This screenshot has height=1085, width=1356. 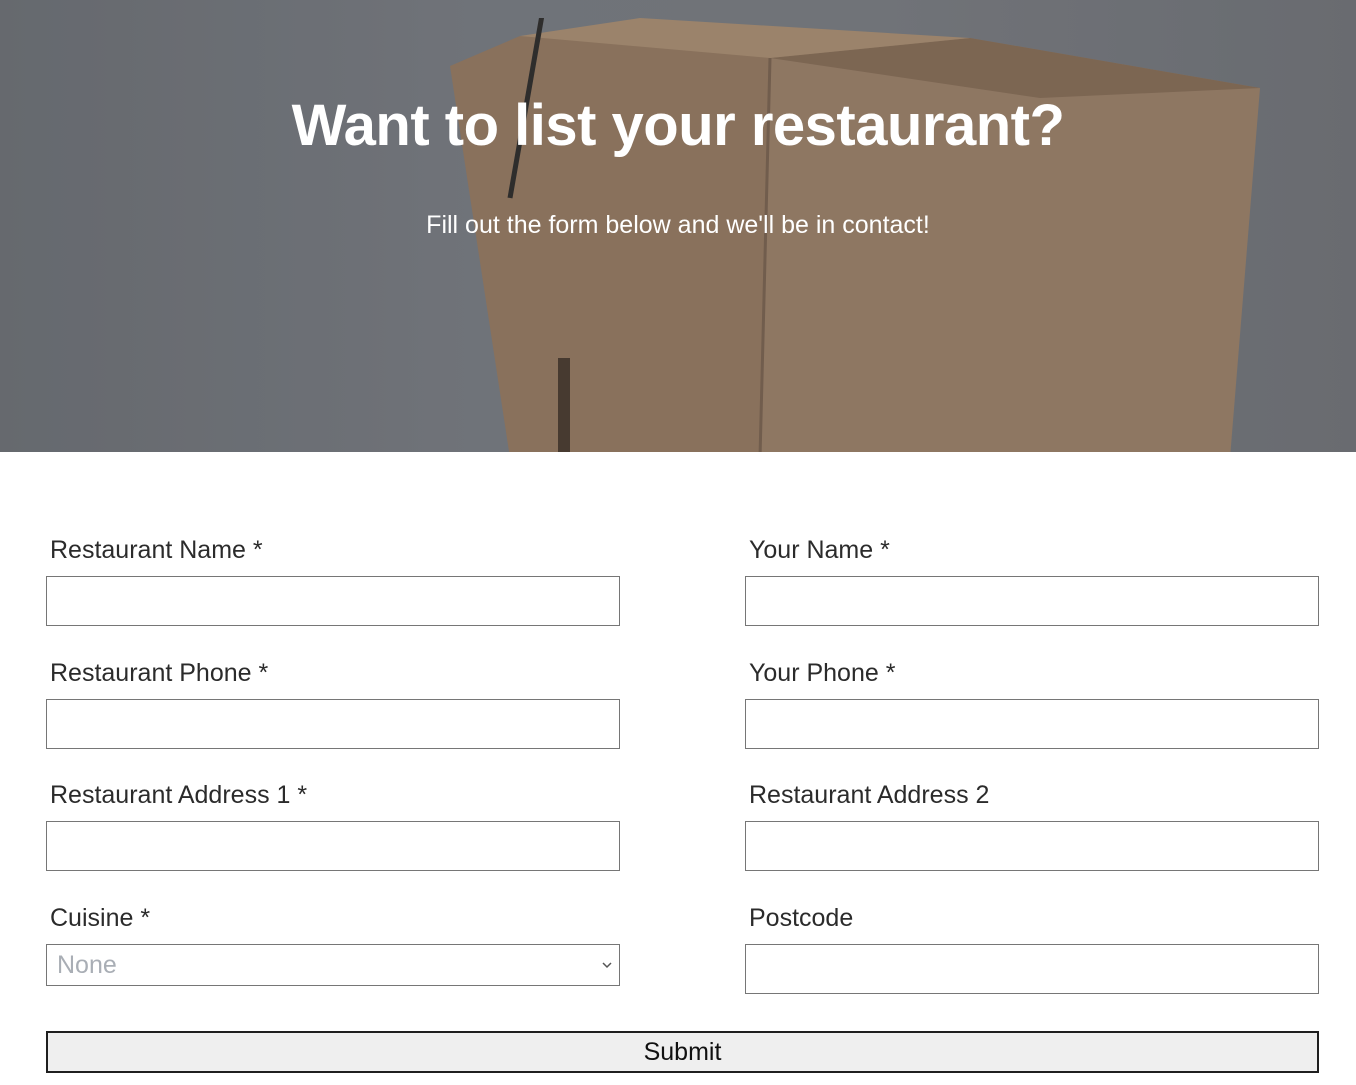 I want to click on restaurant-name-field: Restaurant Name *, so click(x=333, y=580).